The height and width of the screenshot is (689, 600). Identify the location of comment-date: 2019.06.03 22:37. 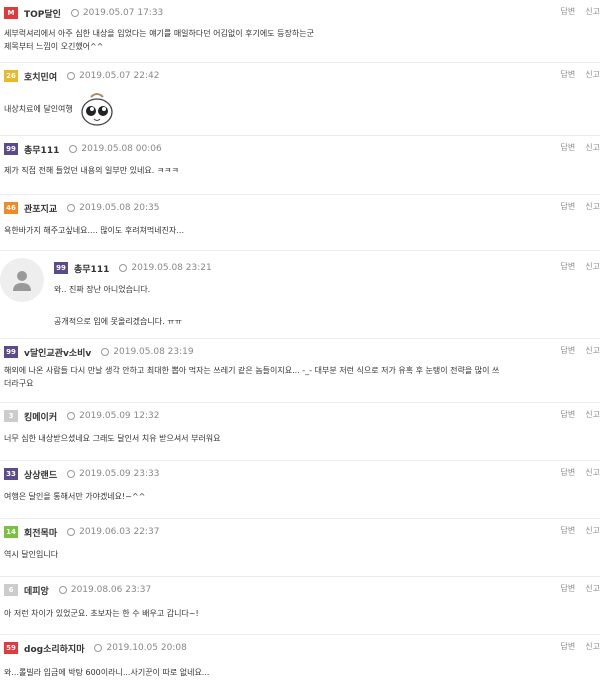
(119, 532).